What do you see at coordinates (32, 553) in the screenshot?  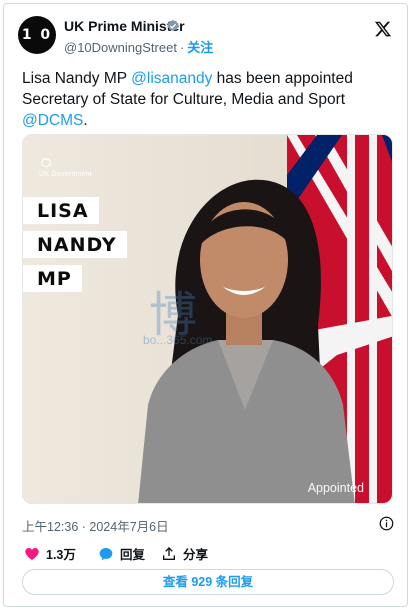 I see `heart-icon` at bounding box center [32, 553].